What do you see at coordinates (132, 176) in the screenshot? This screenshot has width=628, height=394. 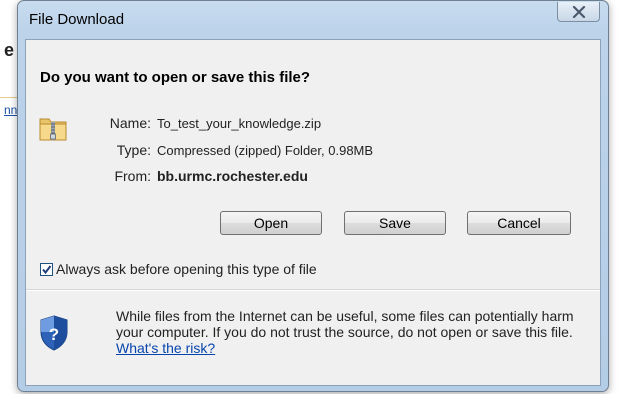 I see `from-label: From:` at bounding box center [132, 176].